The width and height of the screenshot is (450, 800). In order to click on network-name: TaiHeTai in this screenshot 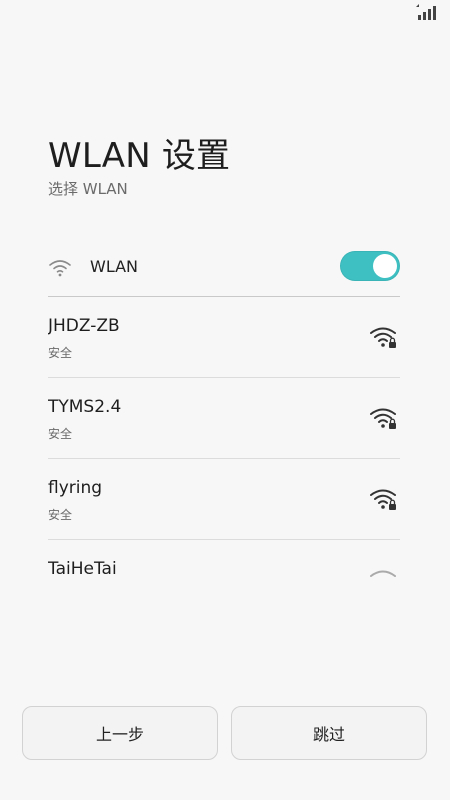, I will do `click(82, 569)`.